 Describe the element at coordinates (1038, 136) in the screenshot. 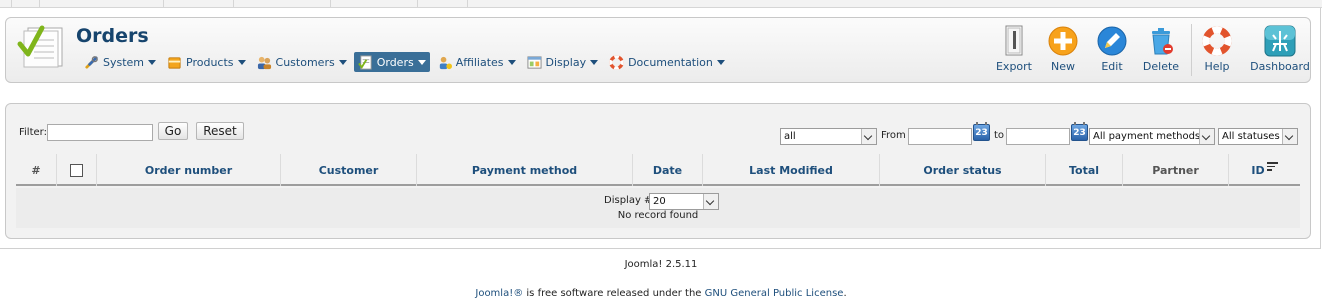

I see `to-date-input` at that location.